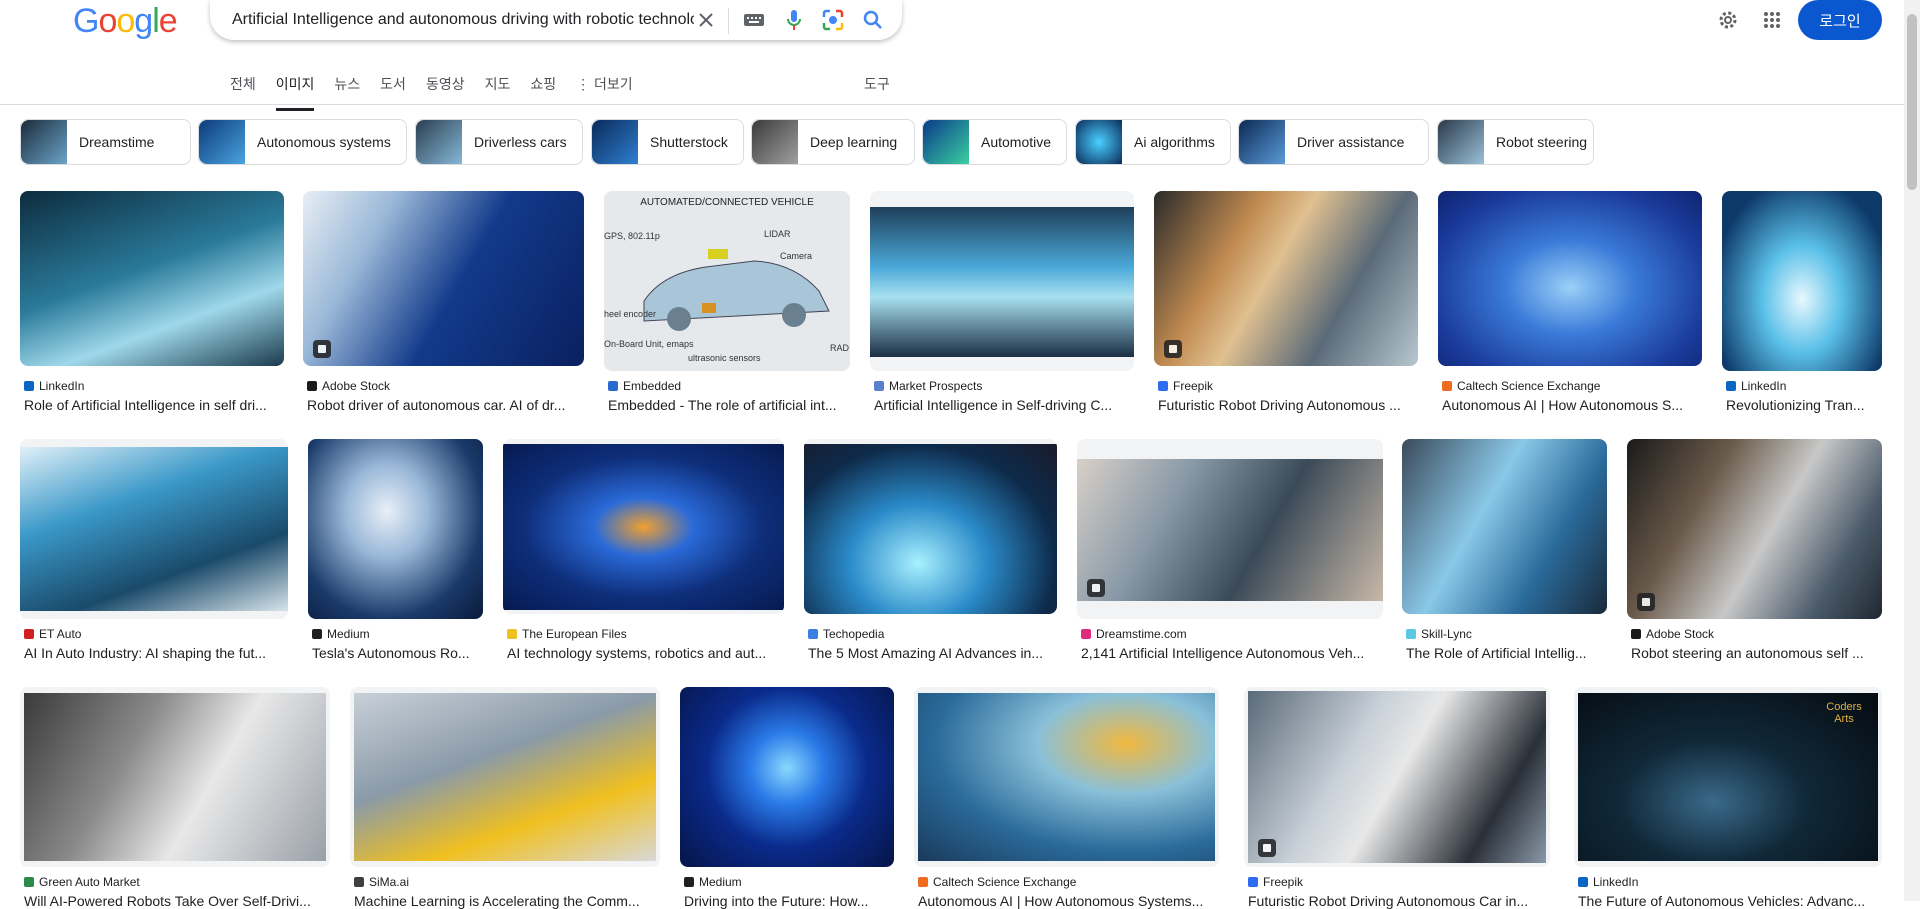 This screenshot has height=909, width=1920. I want to click on chip-label: Shutterstock, so click(689, 142).